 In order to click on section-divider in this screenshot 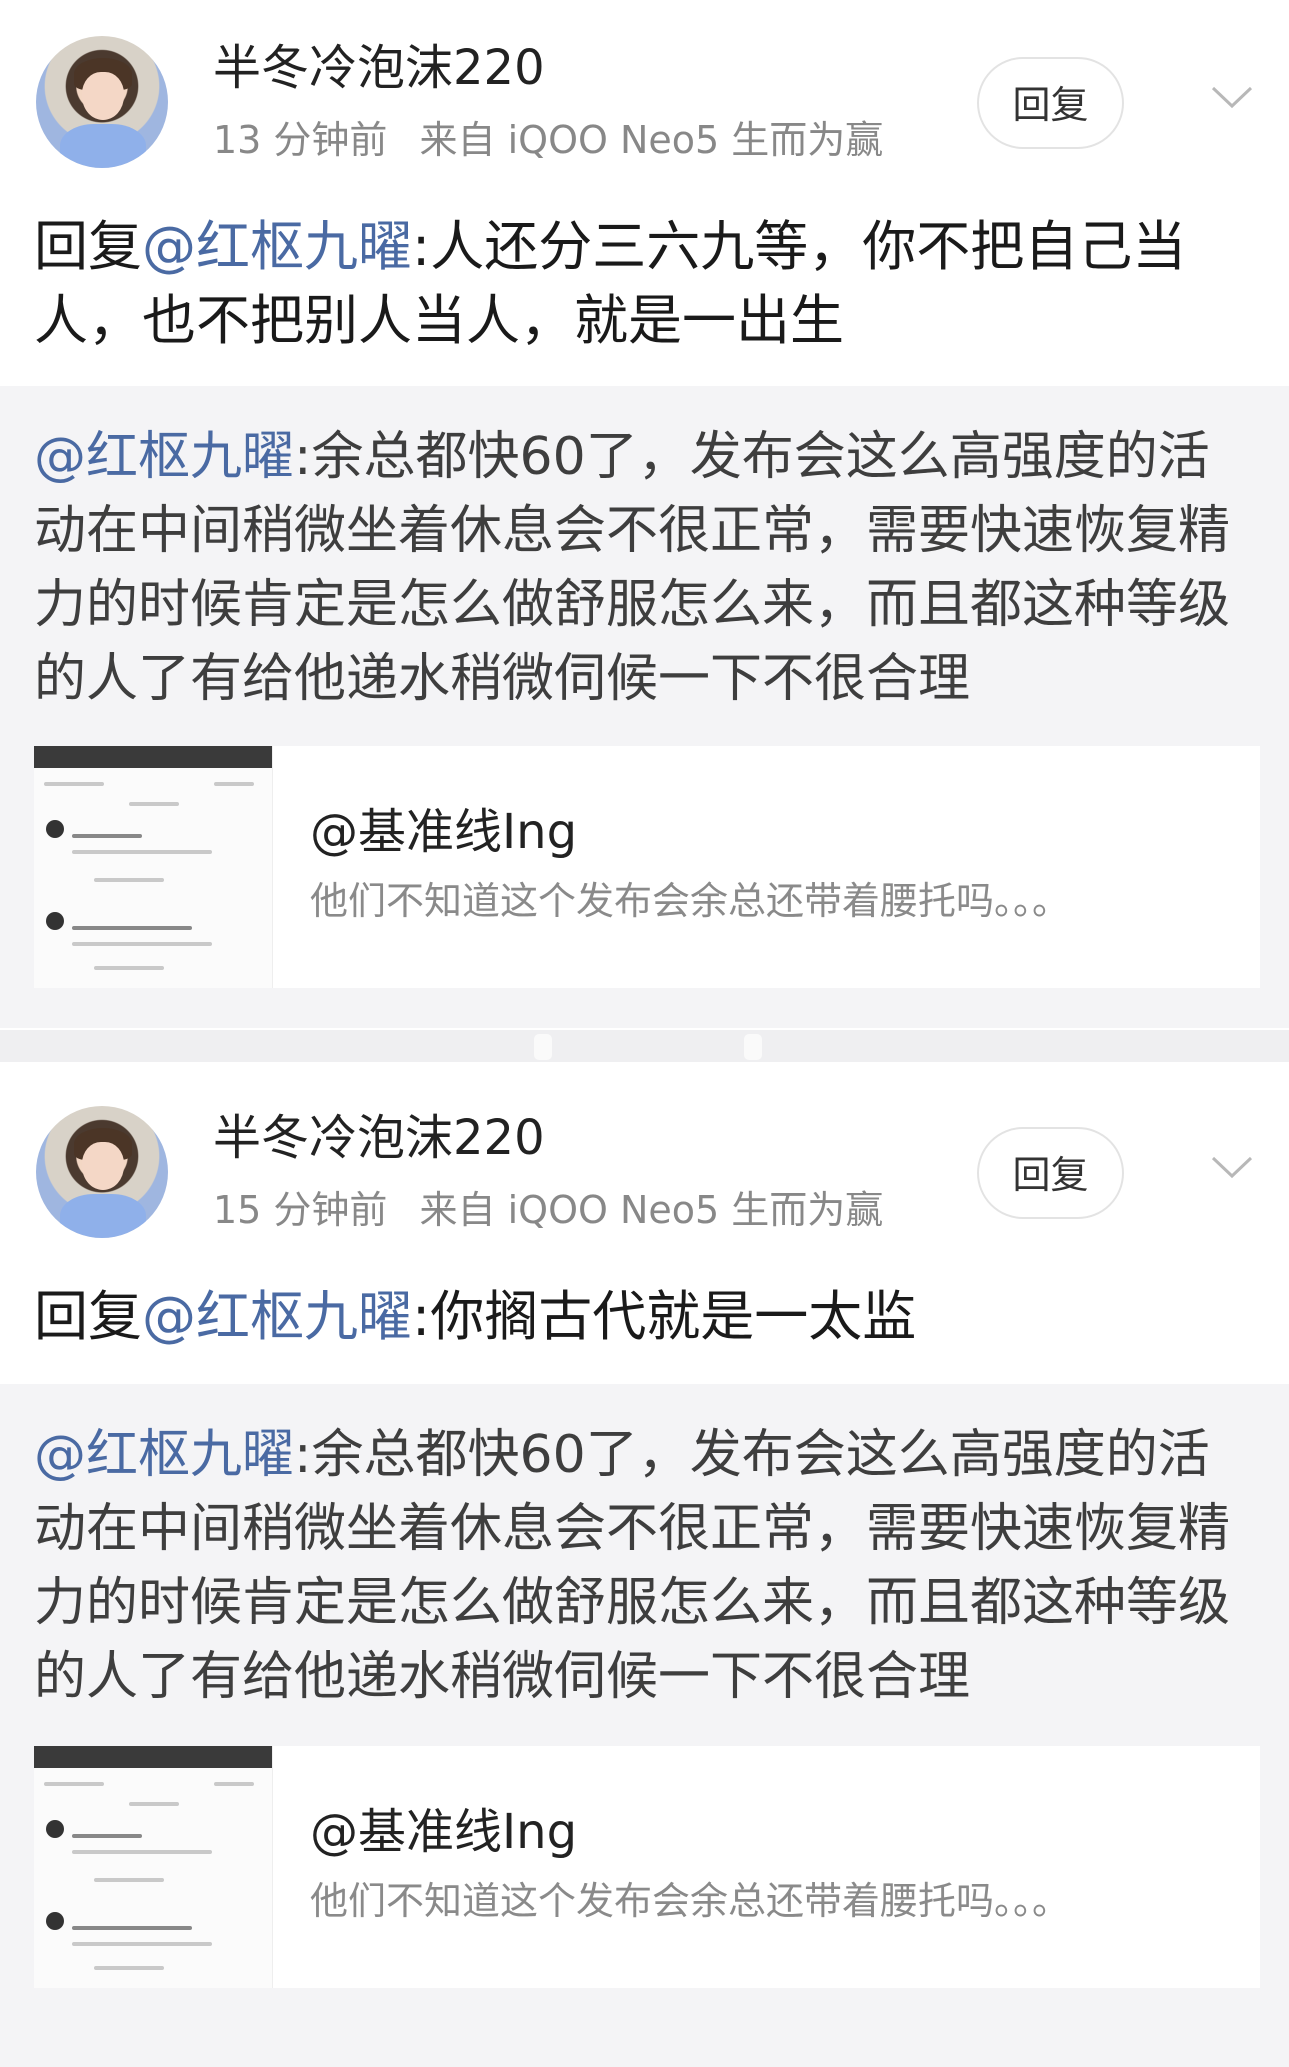, I will do `click(644, 1046)`.